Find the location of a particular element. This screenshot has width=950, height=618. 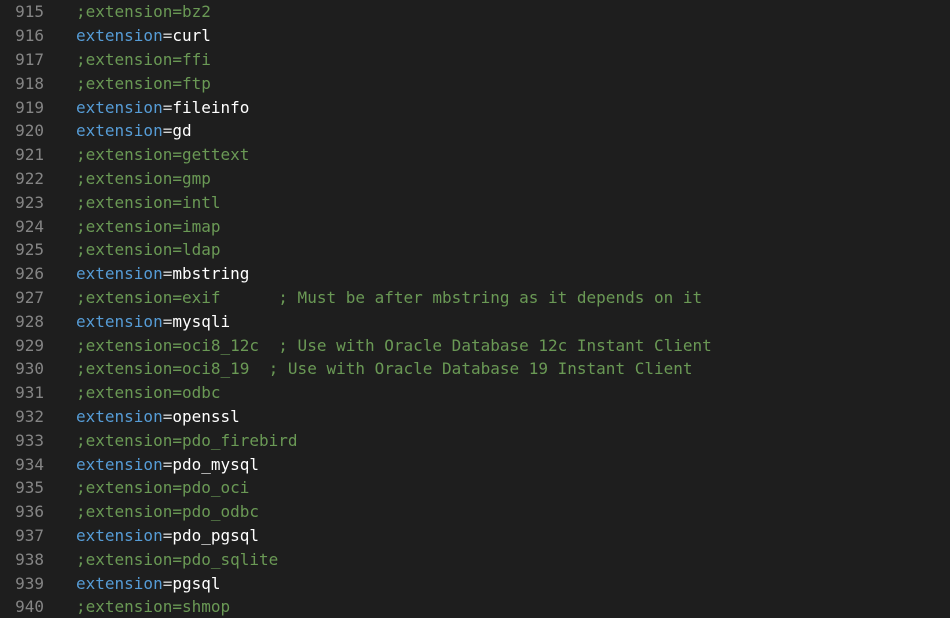

code-line: 939 extension=pgsql is located at coordinates (475, 583).